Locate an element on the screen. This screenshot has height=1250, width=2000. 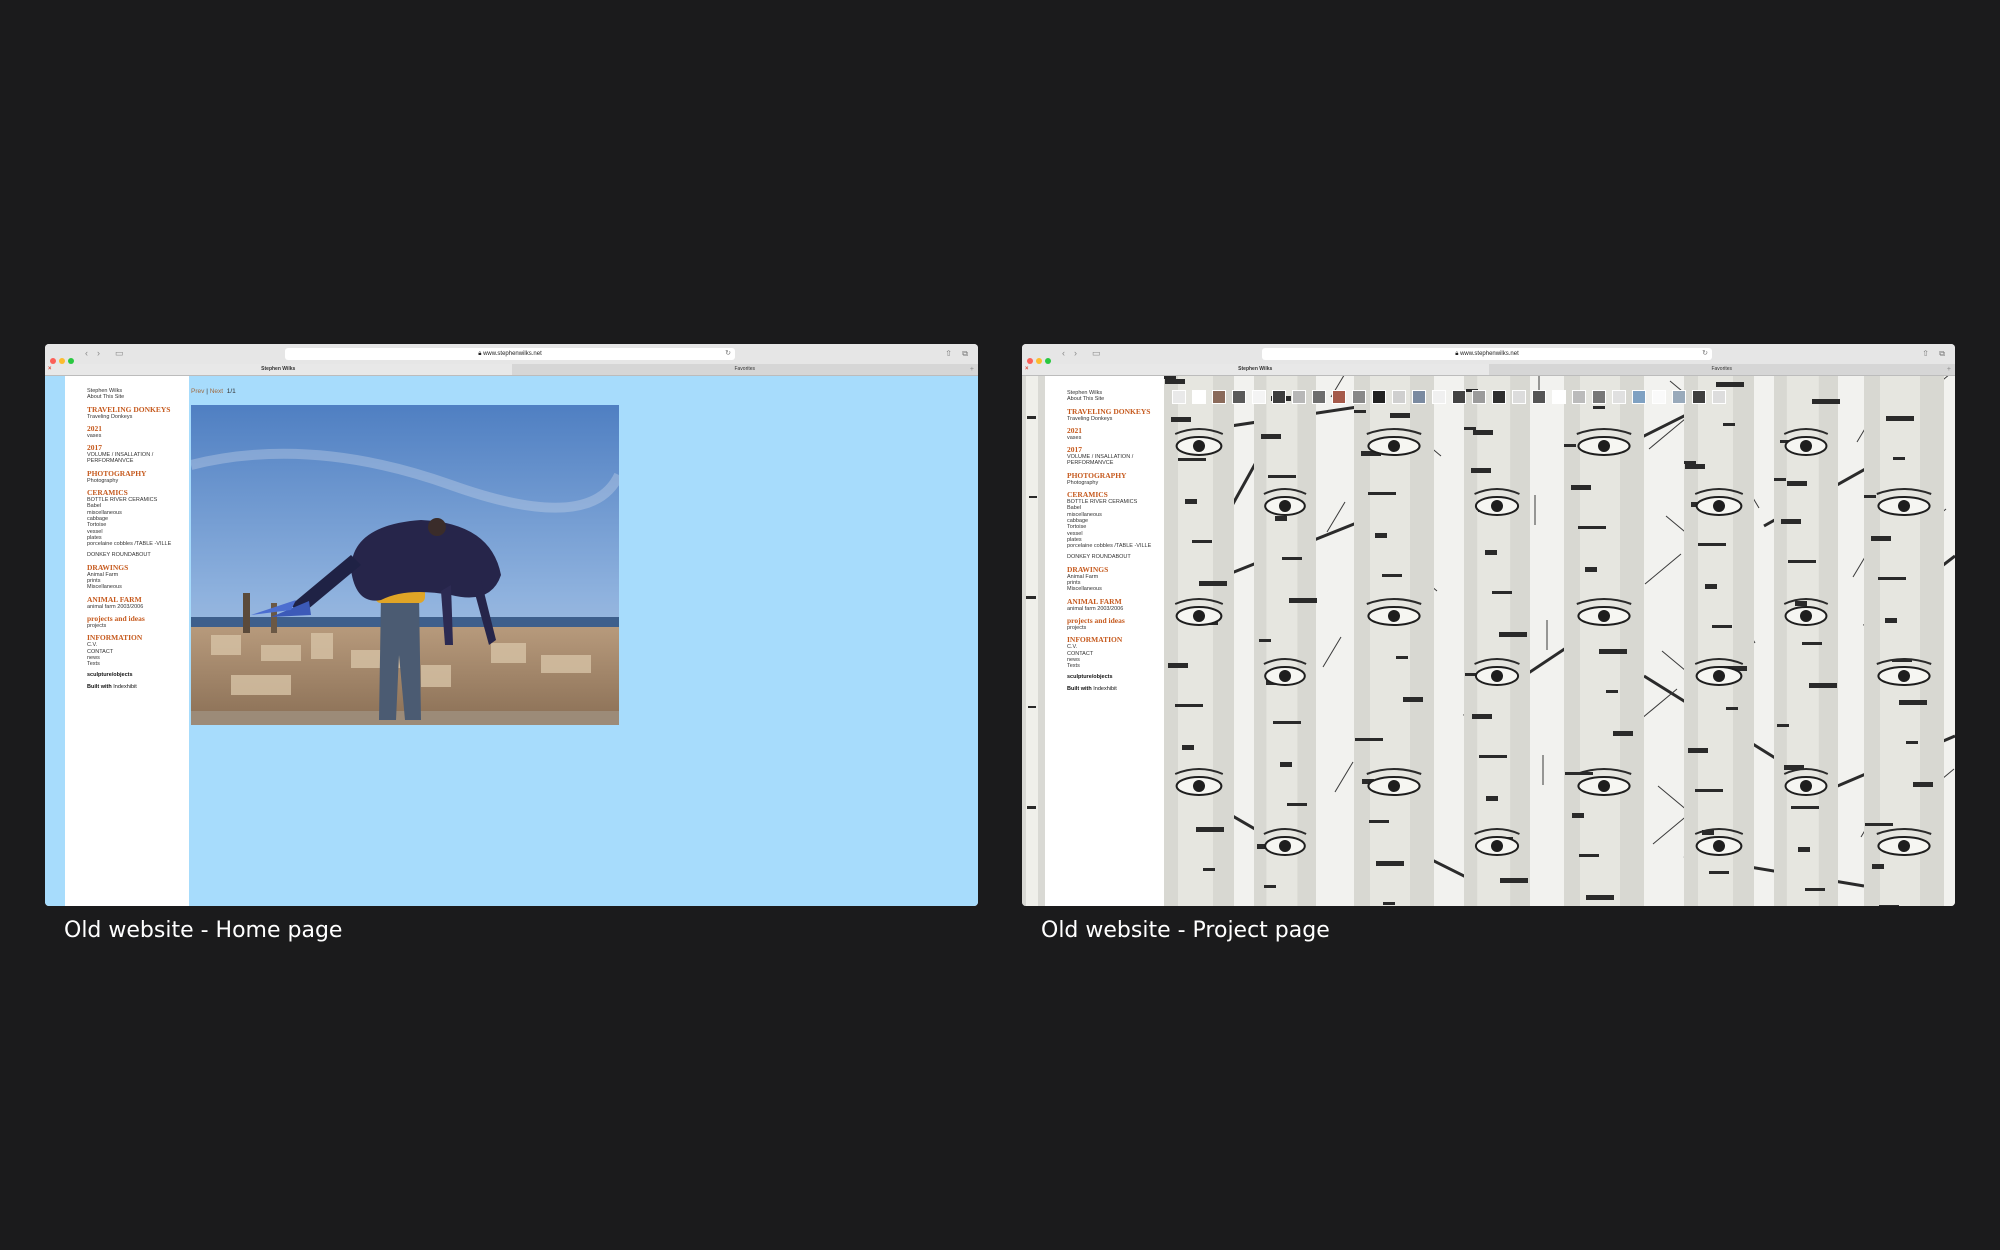
prev-link: Prev is located at coordinates (197, 391).